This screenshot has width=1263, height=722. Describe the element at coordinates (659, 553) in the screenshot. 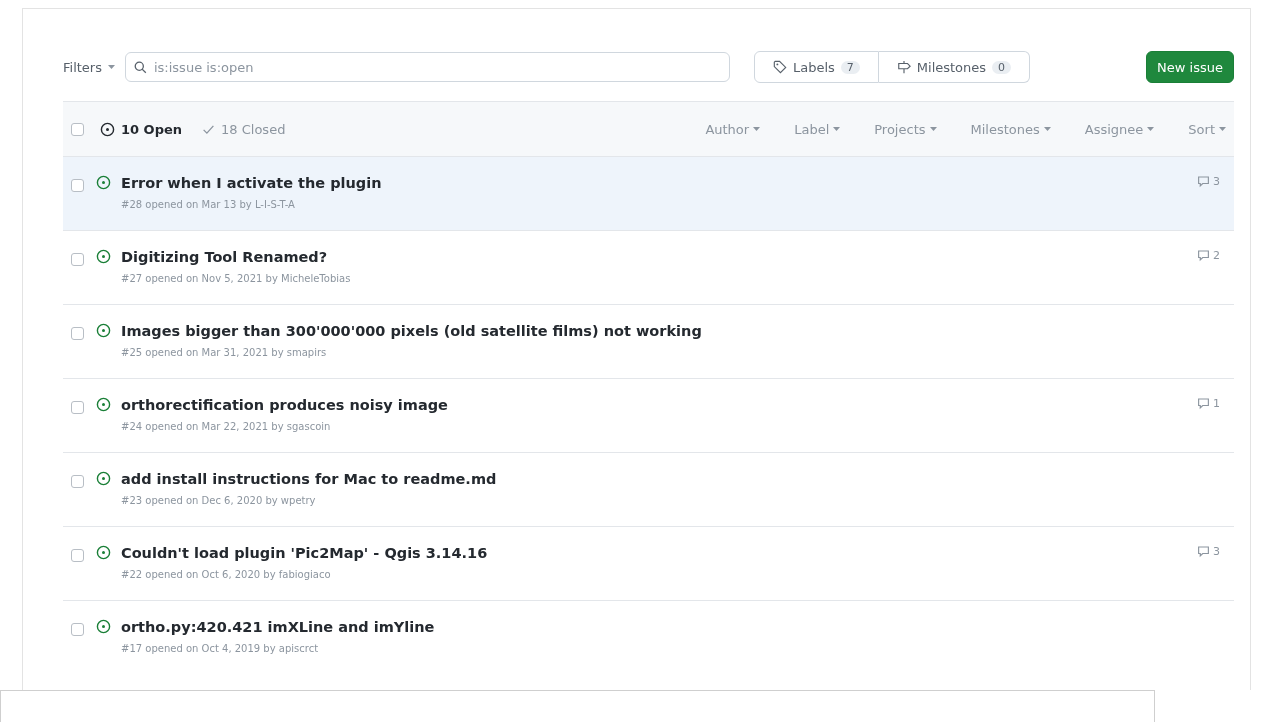

I see `issue-title: Couldn't load plugin 'Pic2Map' - Qgis 3.14.16` at that location.